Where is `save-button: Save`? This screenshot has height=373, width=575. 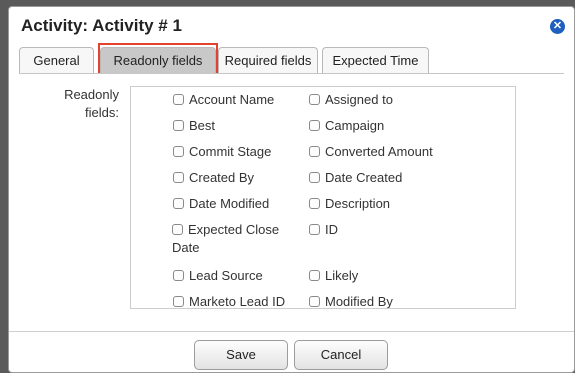
save-button: Save is located at coordinates (241, 355).